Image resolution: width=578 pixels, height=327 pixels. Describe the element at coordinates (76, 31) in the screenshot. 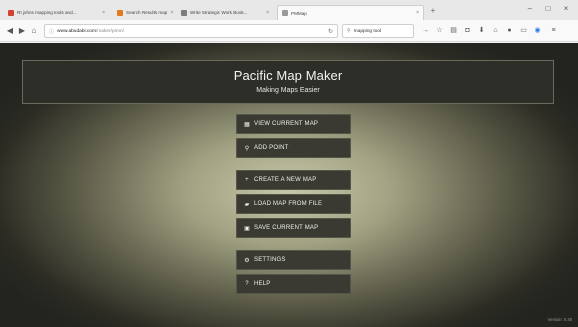

I see `url-domain: www.abudabi.com` at that location.